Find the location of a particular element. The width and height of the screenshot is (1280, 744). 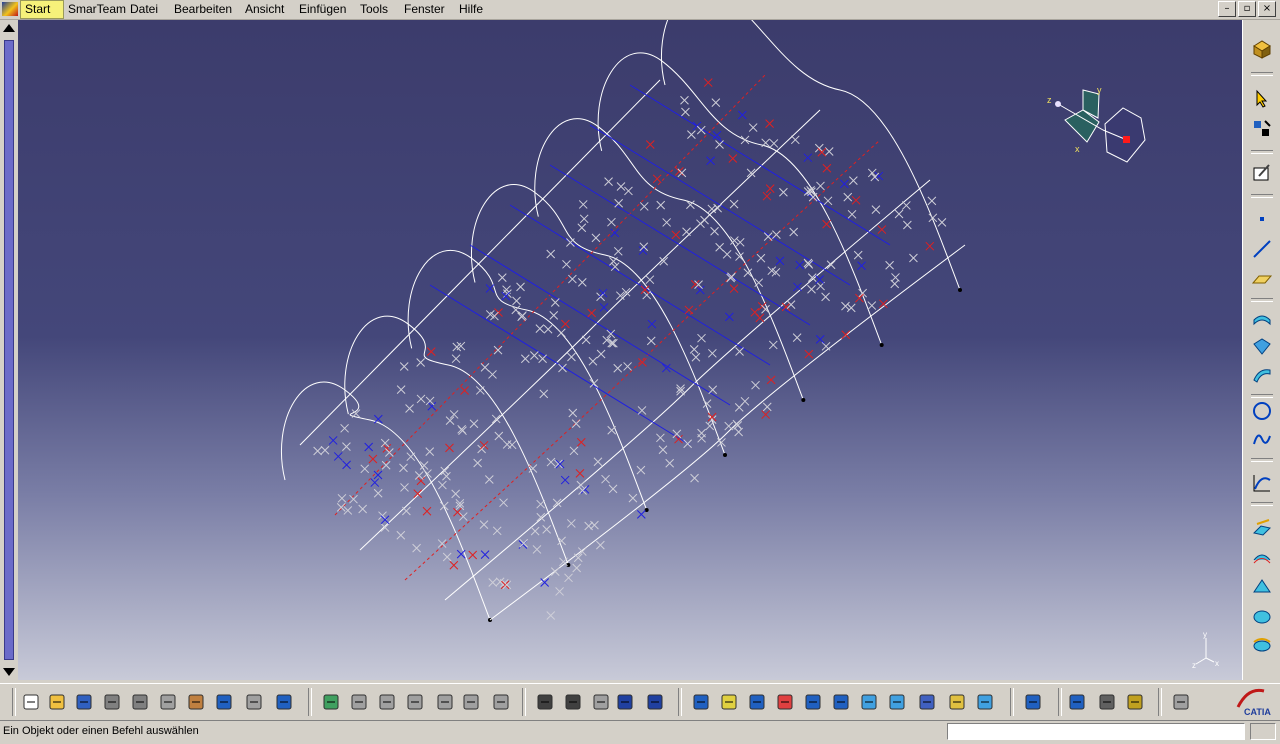

whats-this-icon is located at coordinates (284, 702).